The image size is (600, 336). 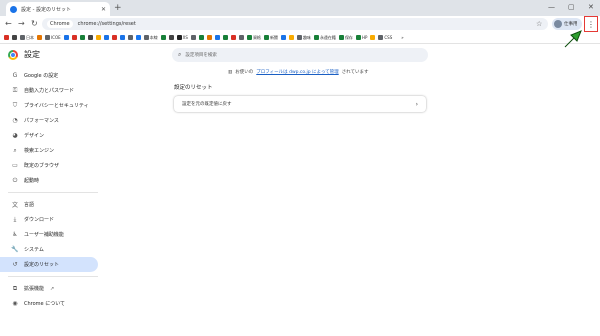 What do you see at coordinates (150, 38) in the screenshot?
I see `bookmark-item: 本線` at bounding box center [150, 38].